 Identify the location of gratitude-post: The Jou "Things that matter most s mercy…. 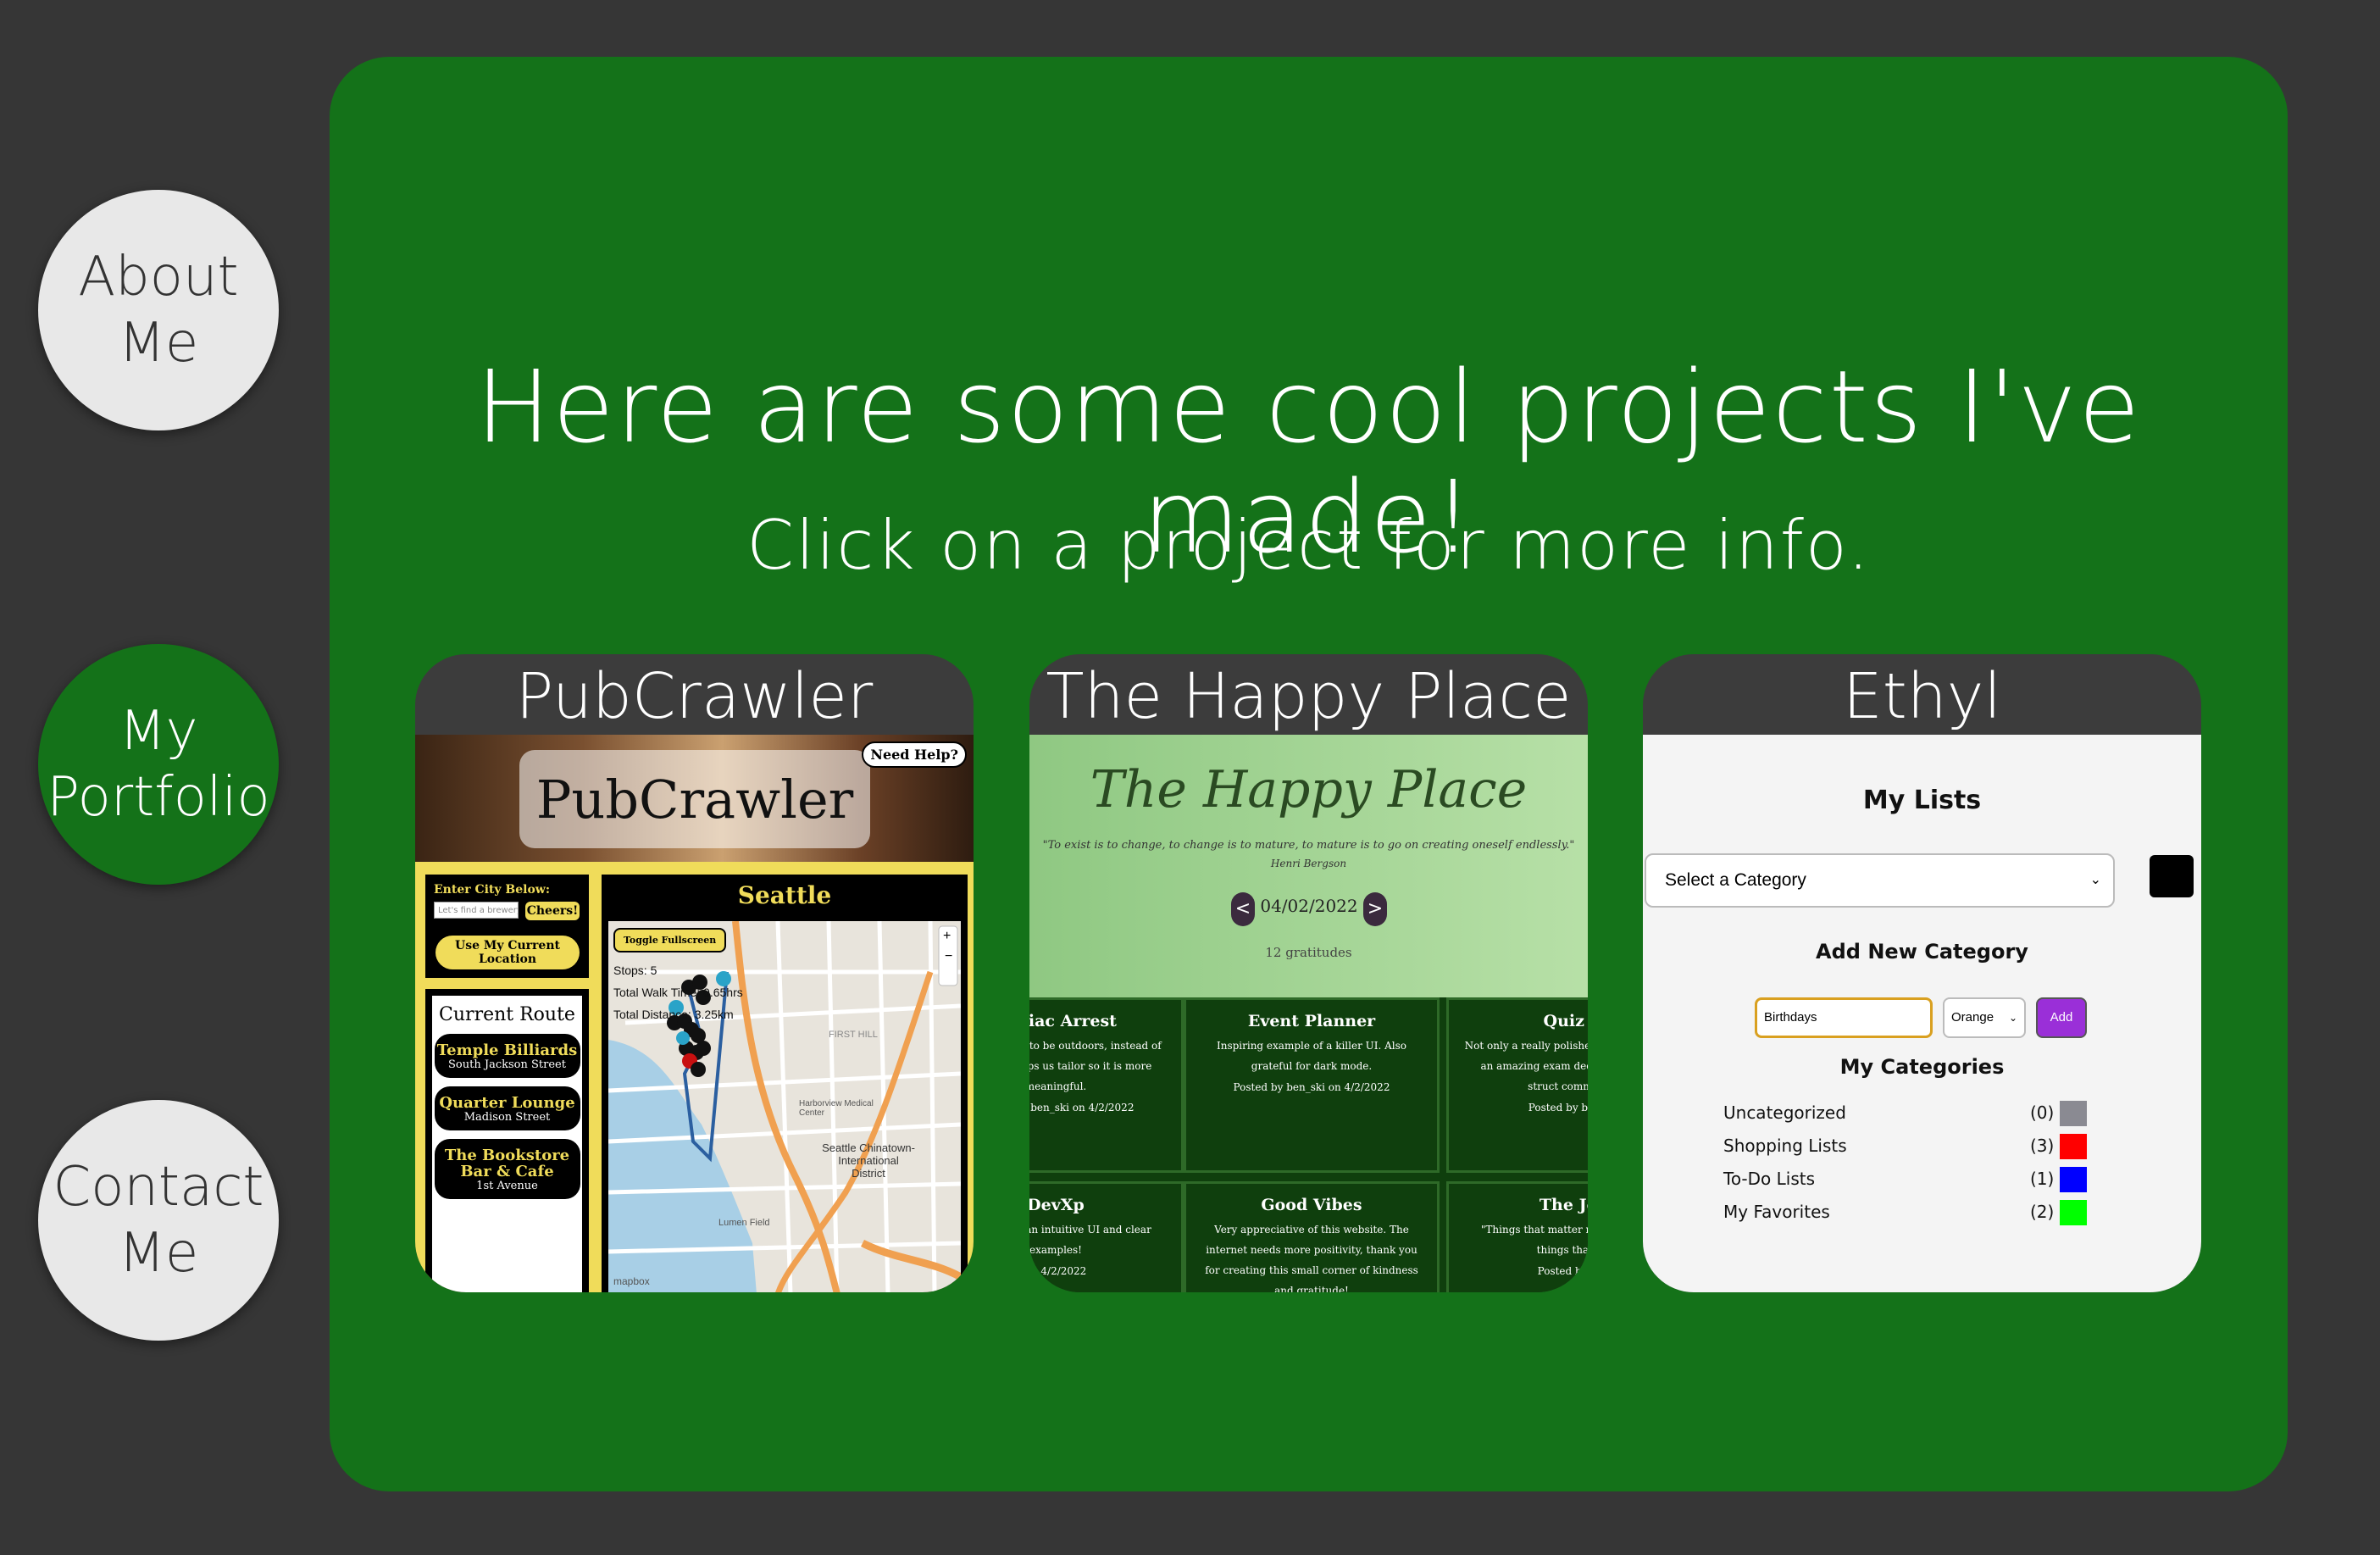
(1517, 1236).